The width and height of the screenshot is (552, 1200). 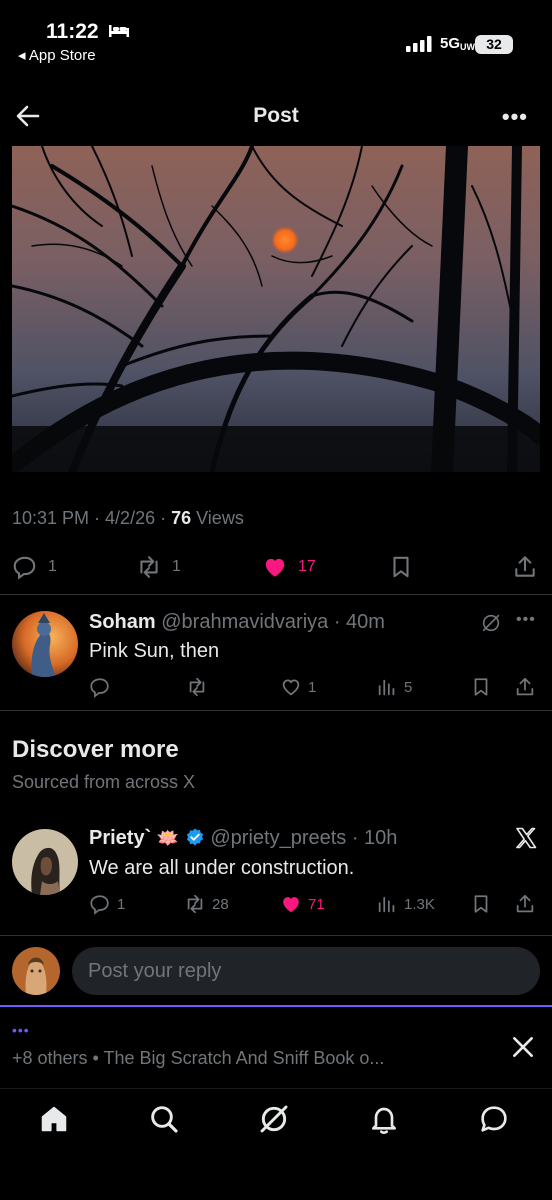 I want to click on reply-views-button: 5, so click(x=394, y=687).